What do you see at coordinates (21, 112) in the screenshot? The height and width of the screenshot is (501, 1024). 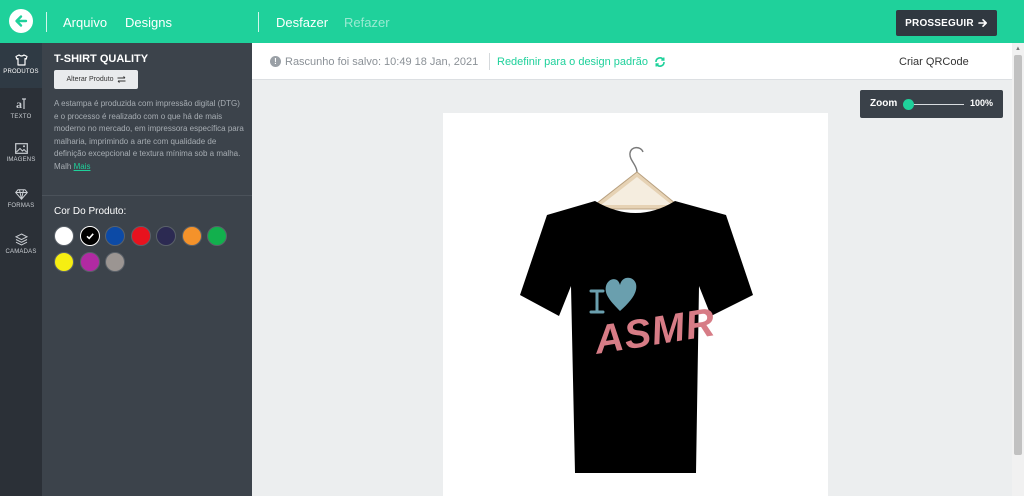 I see `rail-item-text: a TEXTO` at bounding box center [21, 112].